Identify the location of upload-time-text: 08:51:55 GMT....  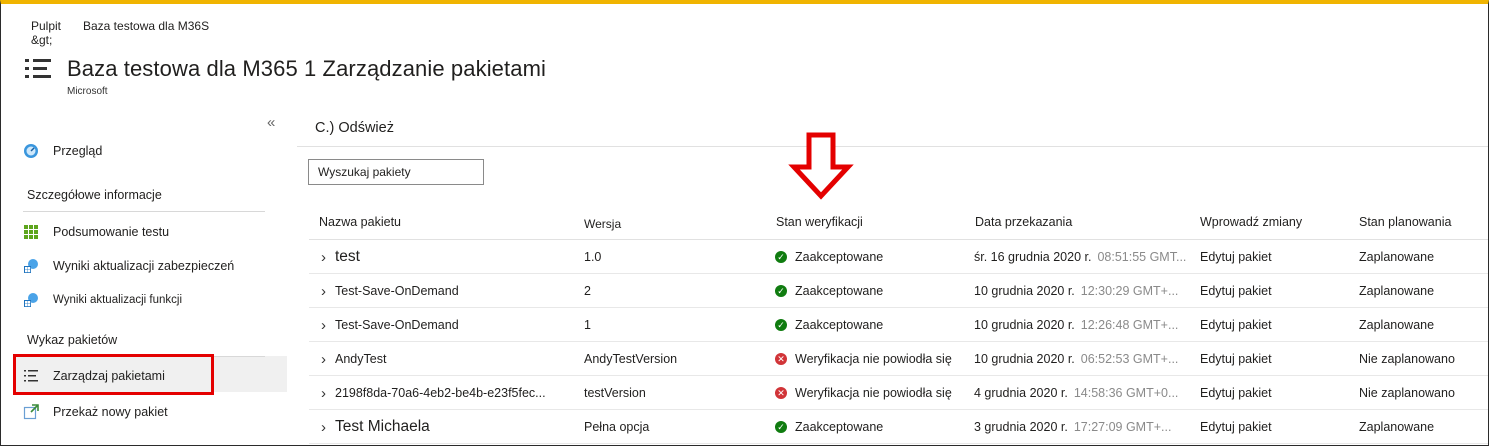
(1142, 257).